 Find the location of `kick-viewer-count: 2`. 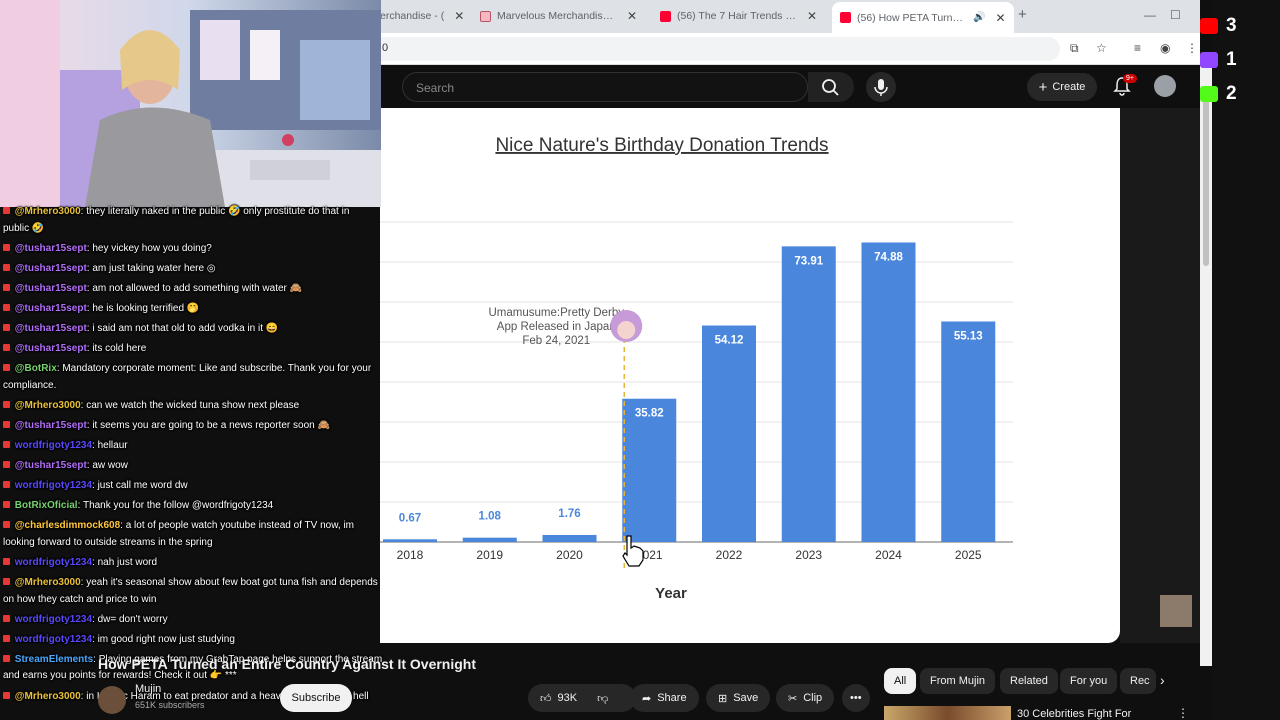

kick-viewer-count: 2 is located at coordinates (1218, 94).